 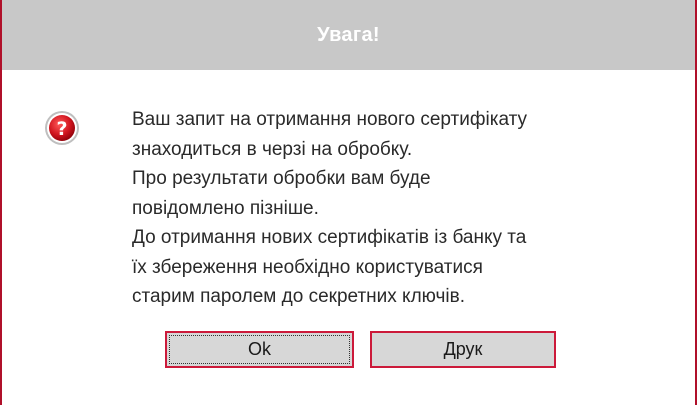 I want to click on ok-button-label: Ok, so click(x=259, y=349).